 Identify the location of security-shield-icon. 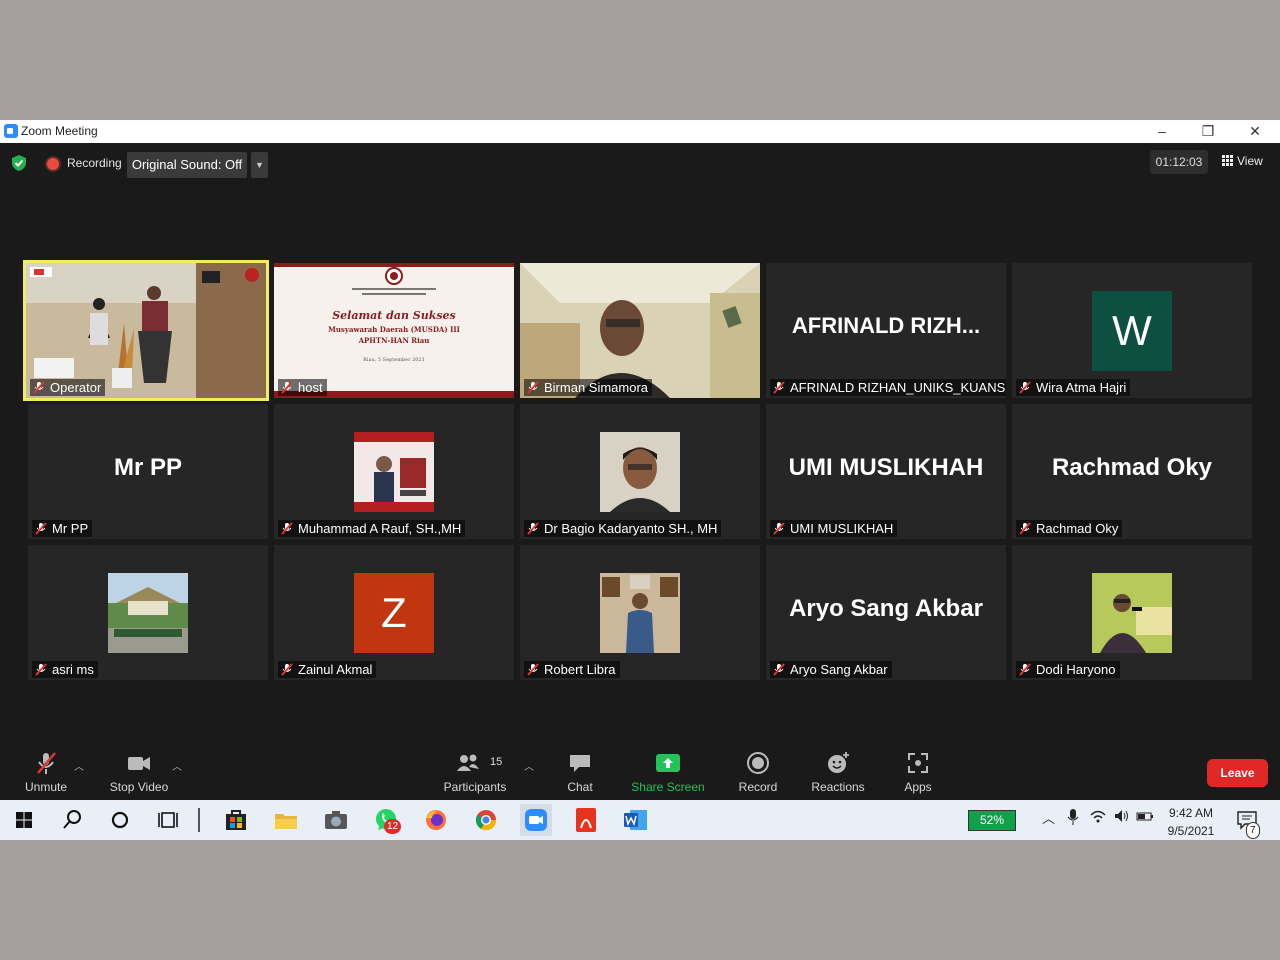
(19, 163).